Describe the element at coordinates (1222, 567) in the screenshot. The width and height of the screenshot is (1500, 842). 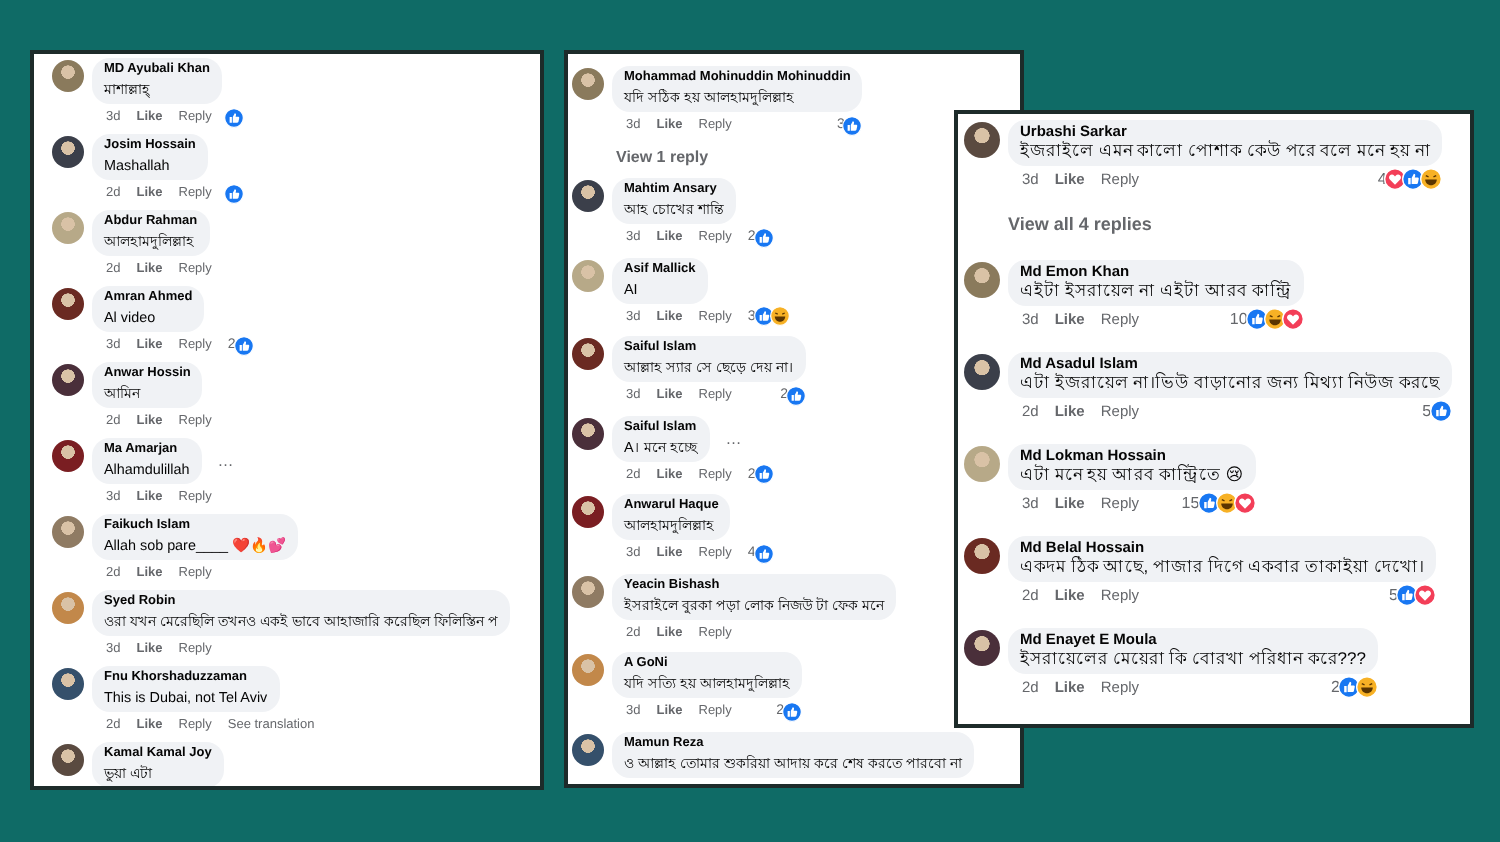
I see `comment-text: একদম ঠিক আছে, পাজার দিগে একবার তাকাইয়া দেখো।` at that location.